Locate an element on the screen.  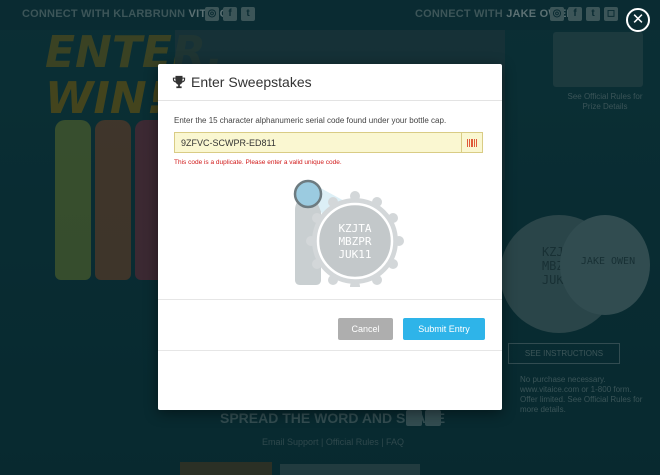
trophy-icon is located at coordinates (179, 82).